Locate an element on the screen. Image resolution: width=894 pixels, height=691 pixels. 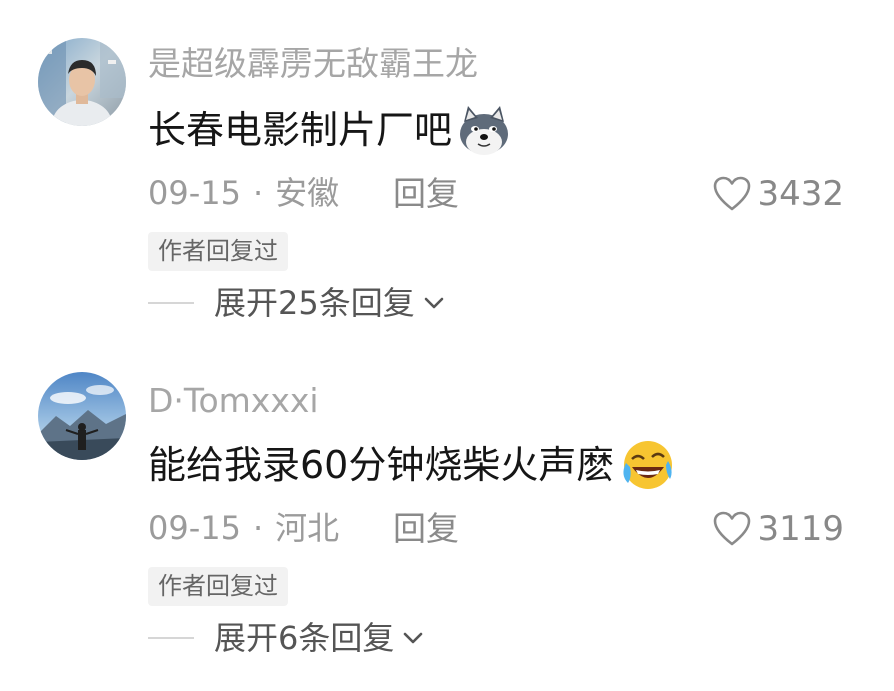
username: D·Tomxxxi is located at coordinates (233, 400).